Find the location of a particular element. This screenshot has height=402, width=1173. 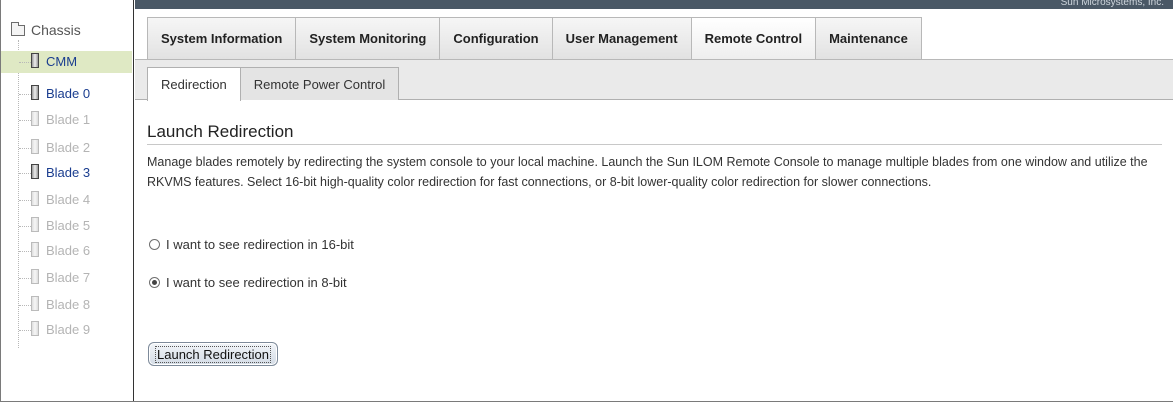

launch-button-label: Launch Redirection is located at coordinates (213, 354).